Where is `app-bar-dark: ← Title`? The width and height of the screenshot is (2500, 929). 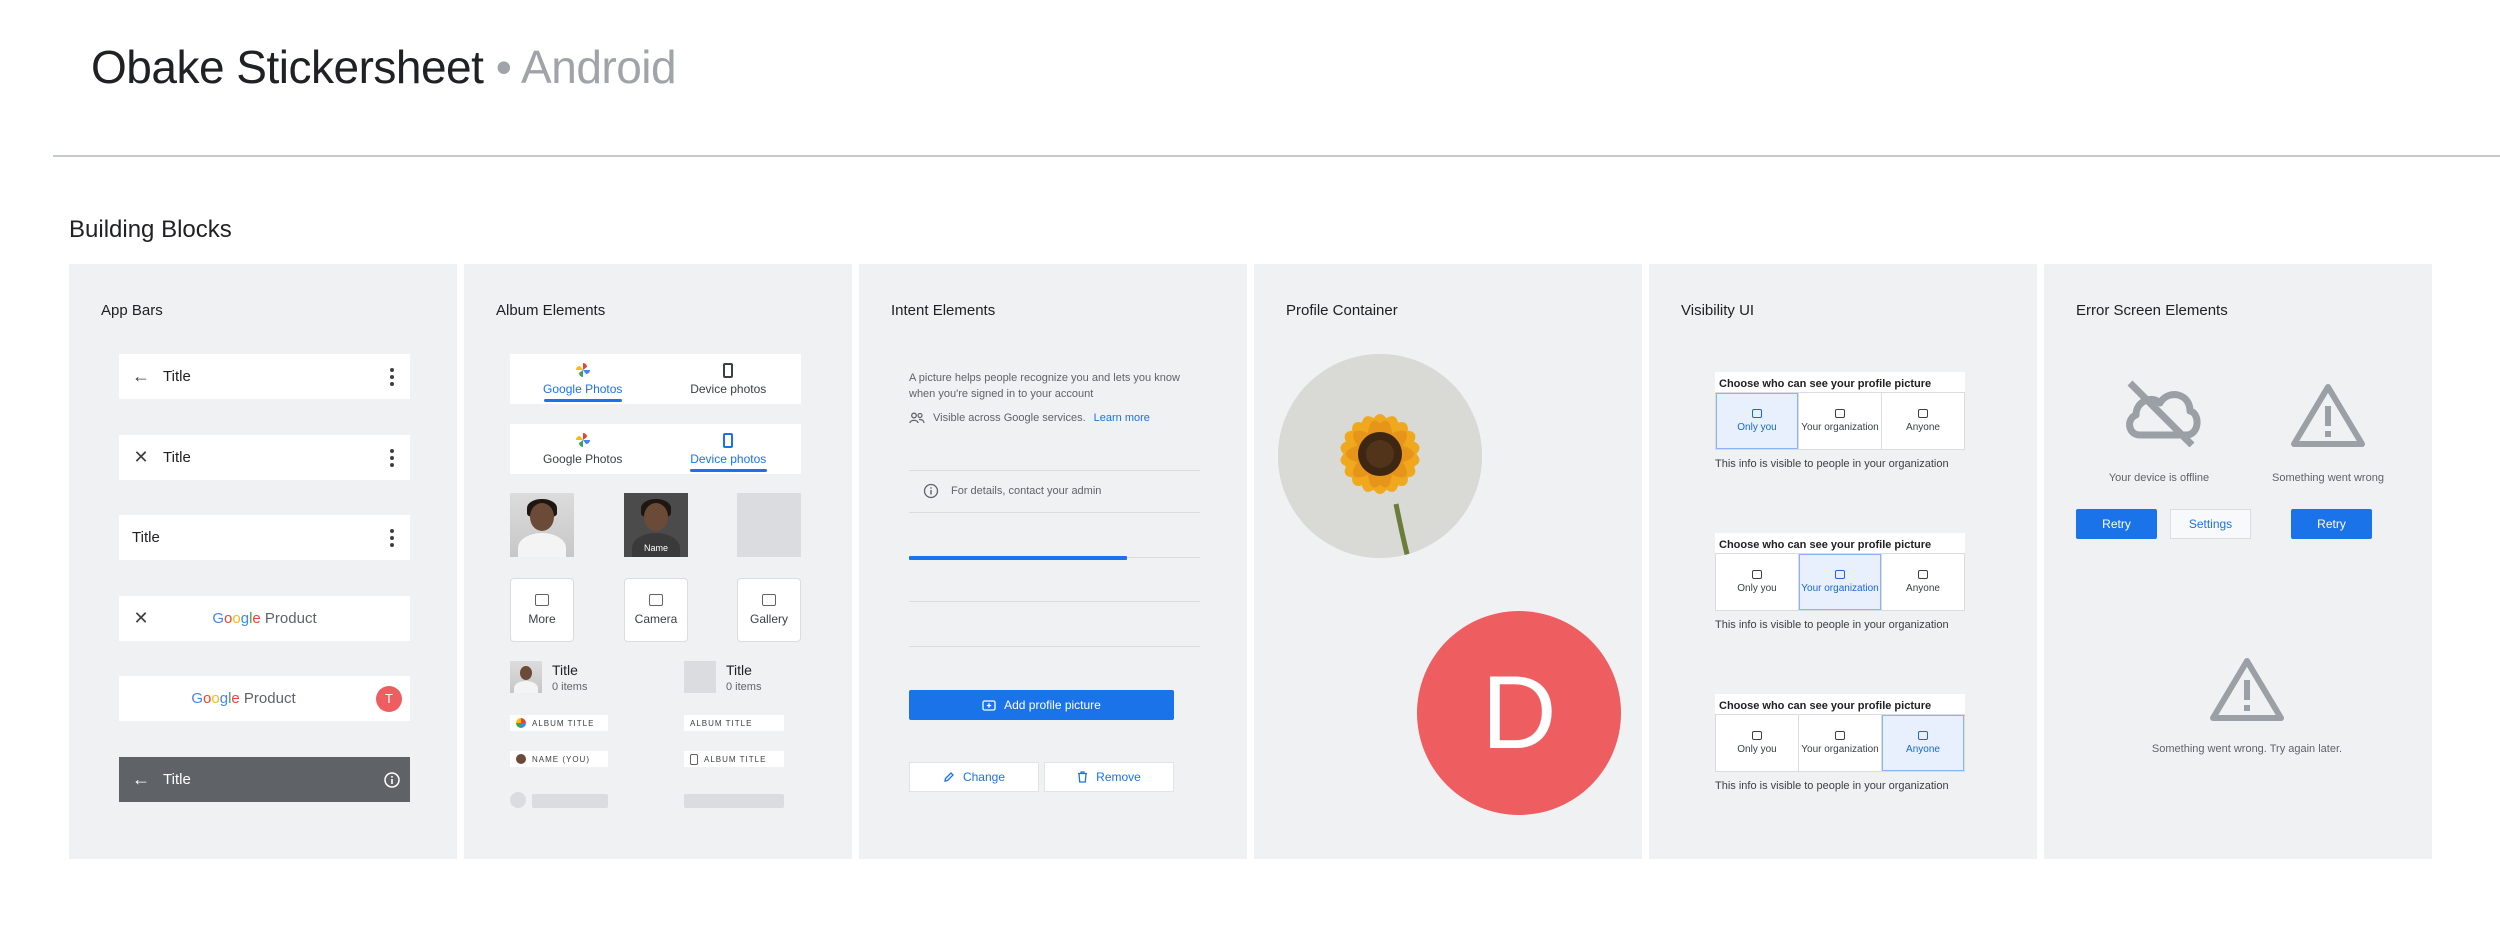 app-bar-dark: ← Title is located at coordinates (264, 779).